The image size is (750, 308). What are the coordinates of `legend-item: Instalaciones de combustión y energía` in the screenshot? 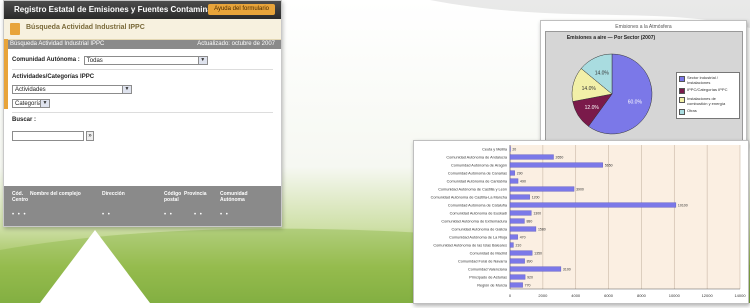 It's located at (708, 101).